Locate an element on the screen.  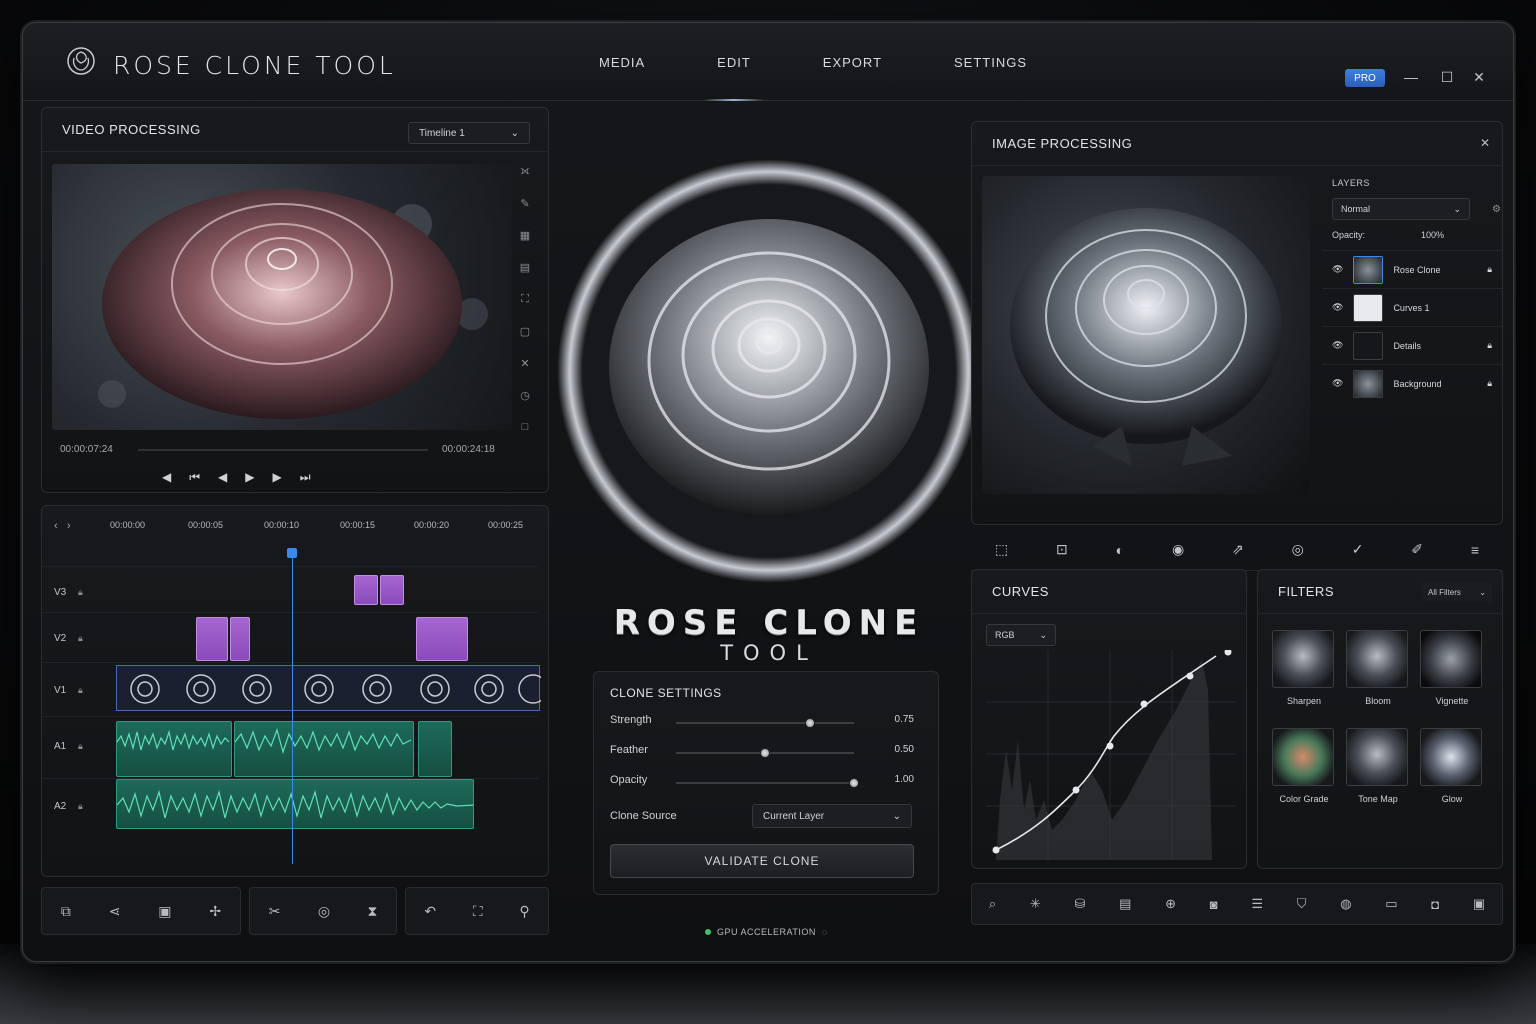
rose-filmstrip-clip is located at coordinates (332, 688).